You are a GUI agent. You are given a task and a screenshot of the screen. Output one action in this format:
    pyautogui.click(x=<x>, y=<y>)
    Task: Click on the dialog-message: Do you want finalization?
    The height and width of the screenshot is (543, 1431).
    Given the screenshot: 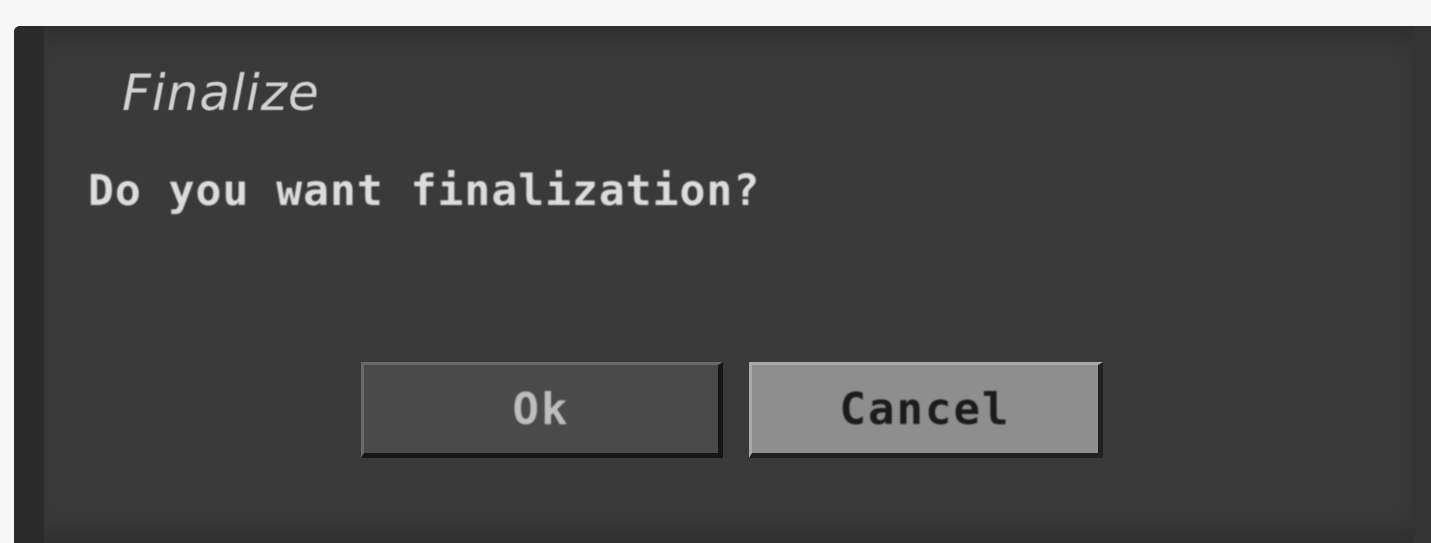 What is the action you would take?
    pyautogui.click(x=424, y=191)
    